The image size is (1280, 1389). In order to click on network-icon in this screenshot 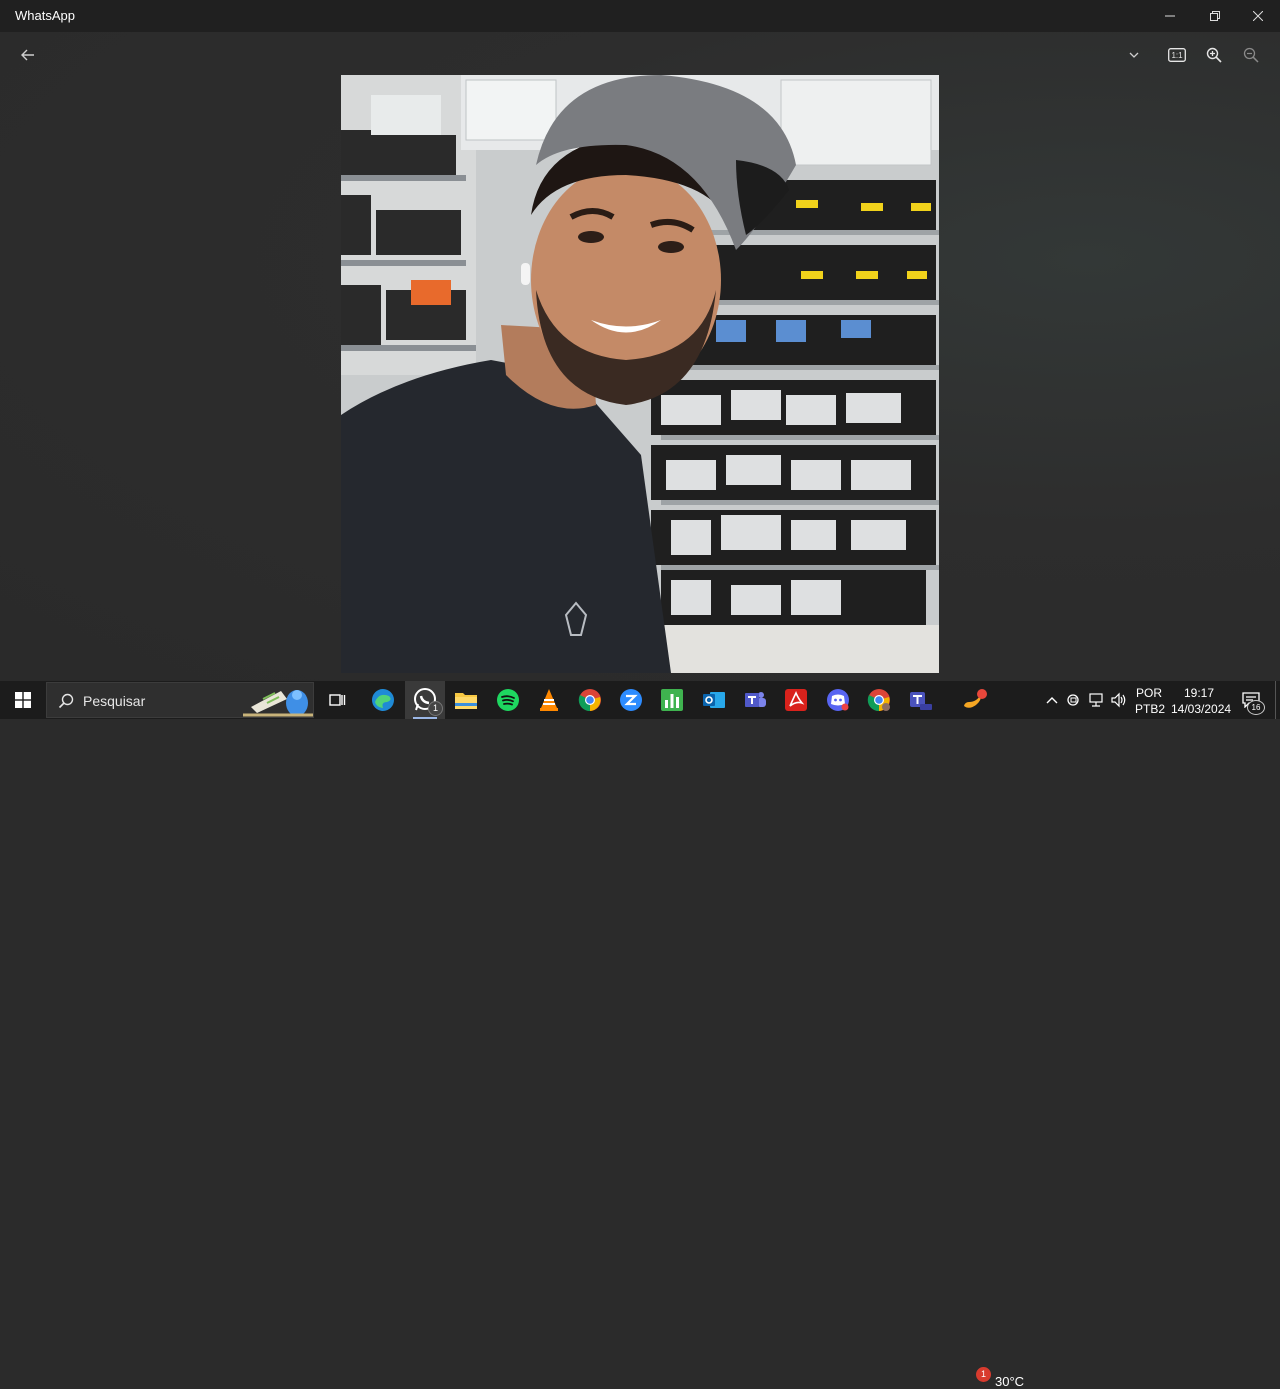, I will do `click(1096, 700)`.